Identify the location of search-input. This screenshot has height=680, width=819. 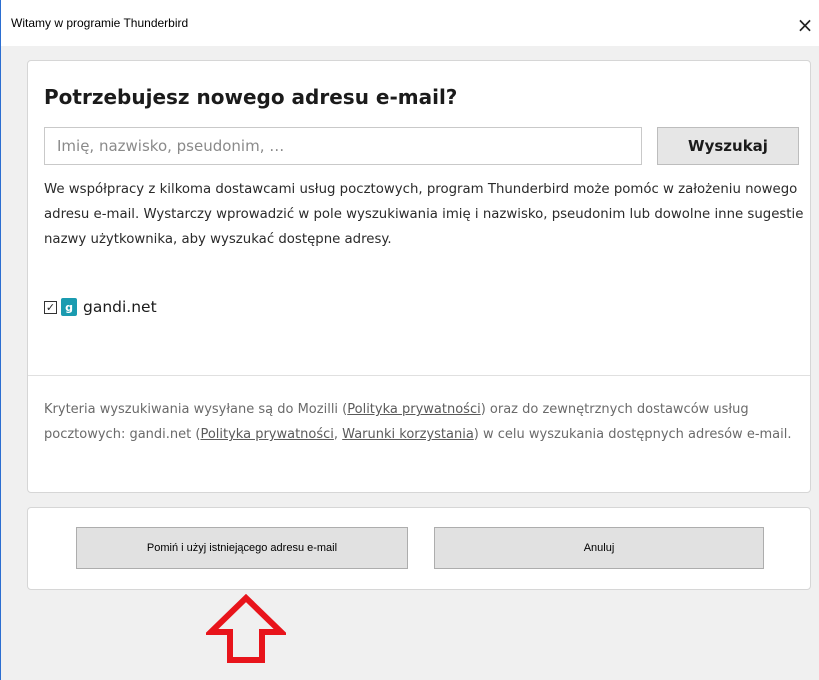
(343, 146).